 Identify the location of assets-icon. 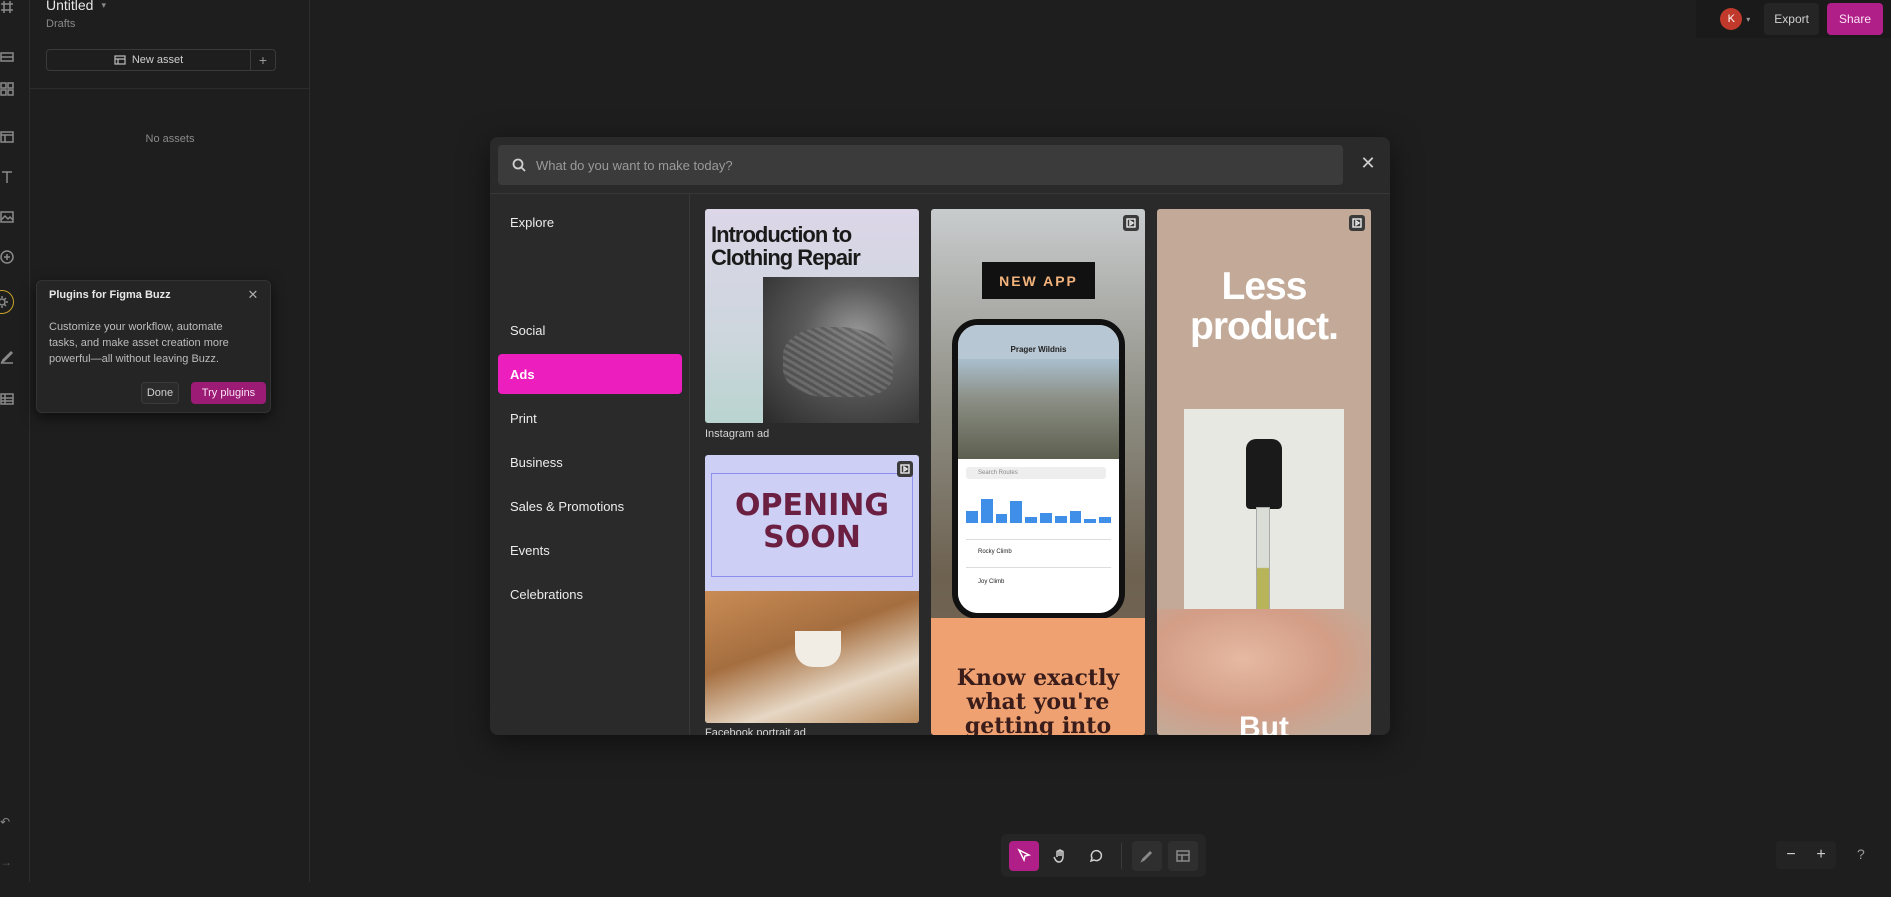
(7, 89).